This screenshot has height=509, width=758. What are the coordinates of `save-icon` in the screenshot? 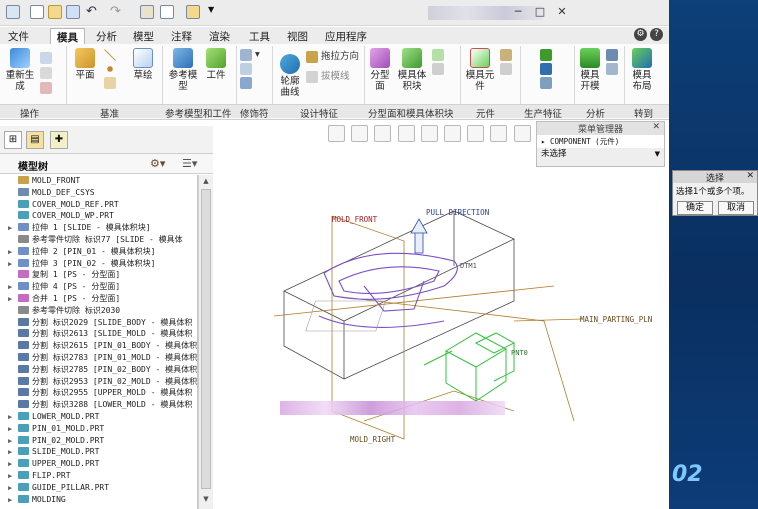 It's located at (73, 12).